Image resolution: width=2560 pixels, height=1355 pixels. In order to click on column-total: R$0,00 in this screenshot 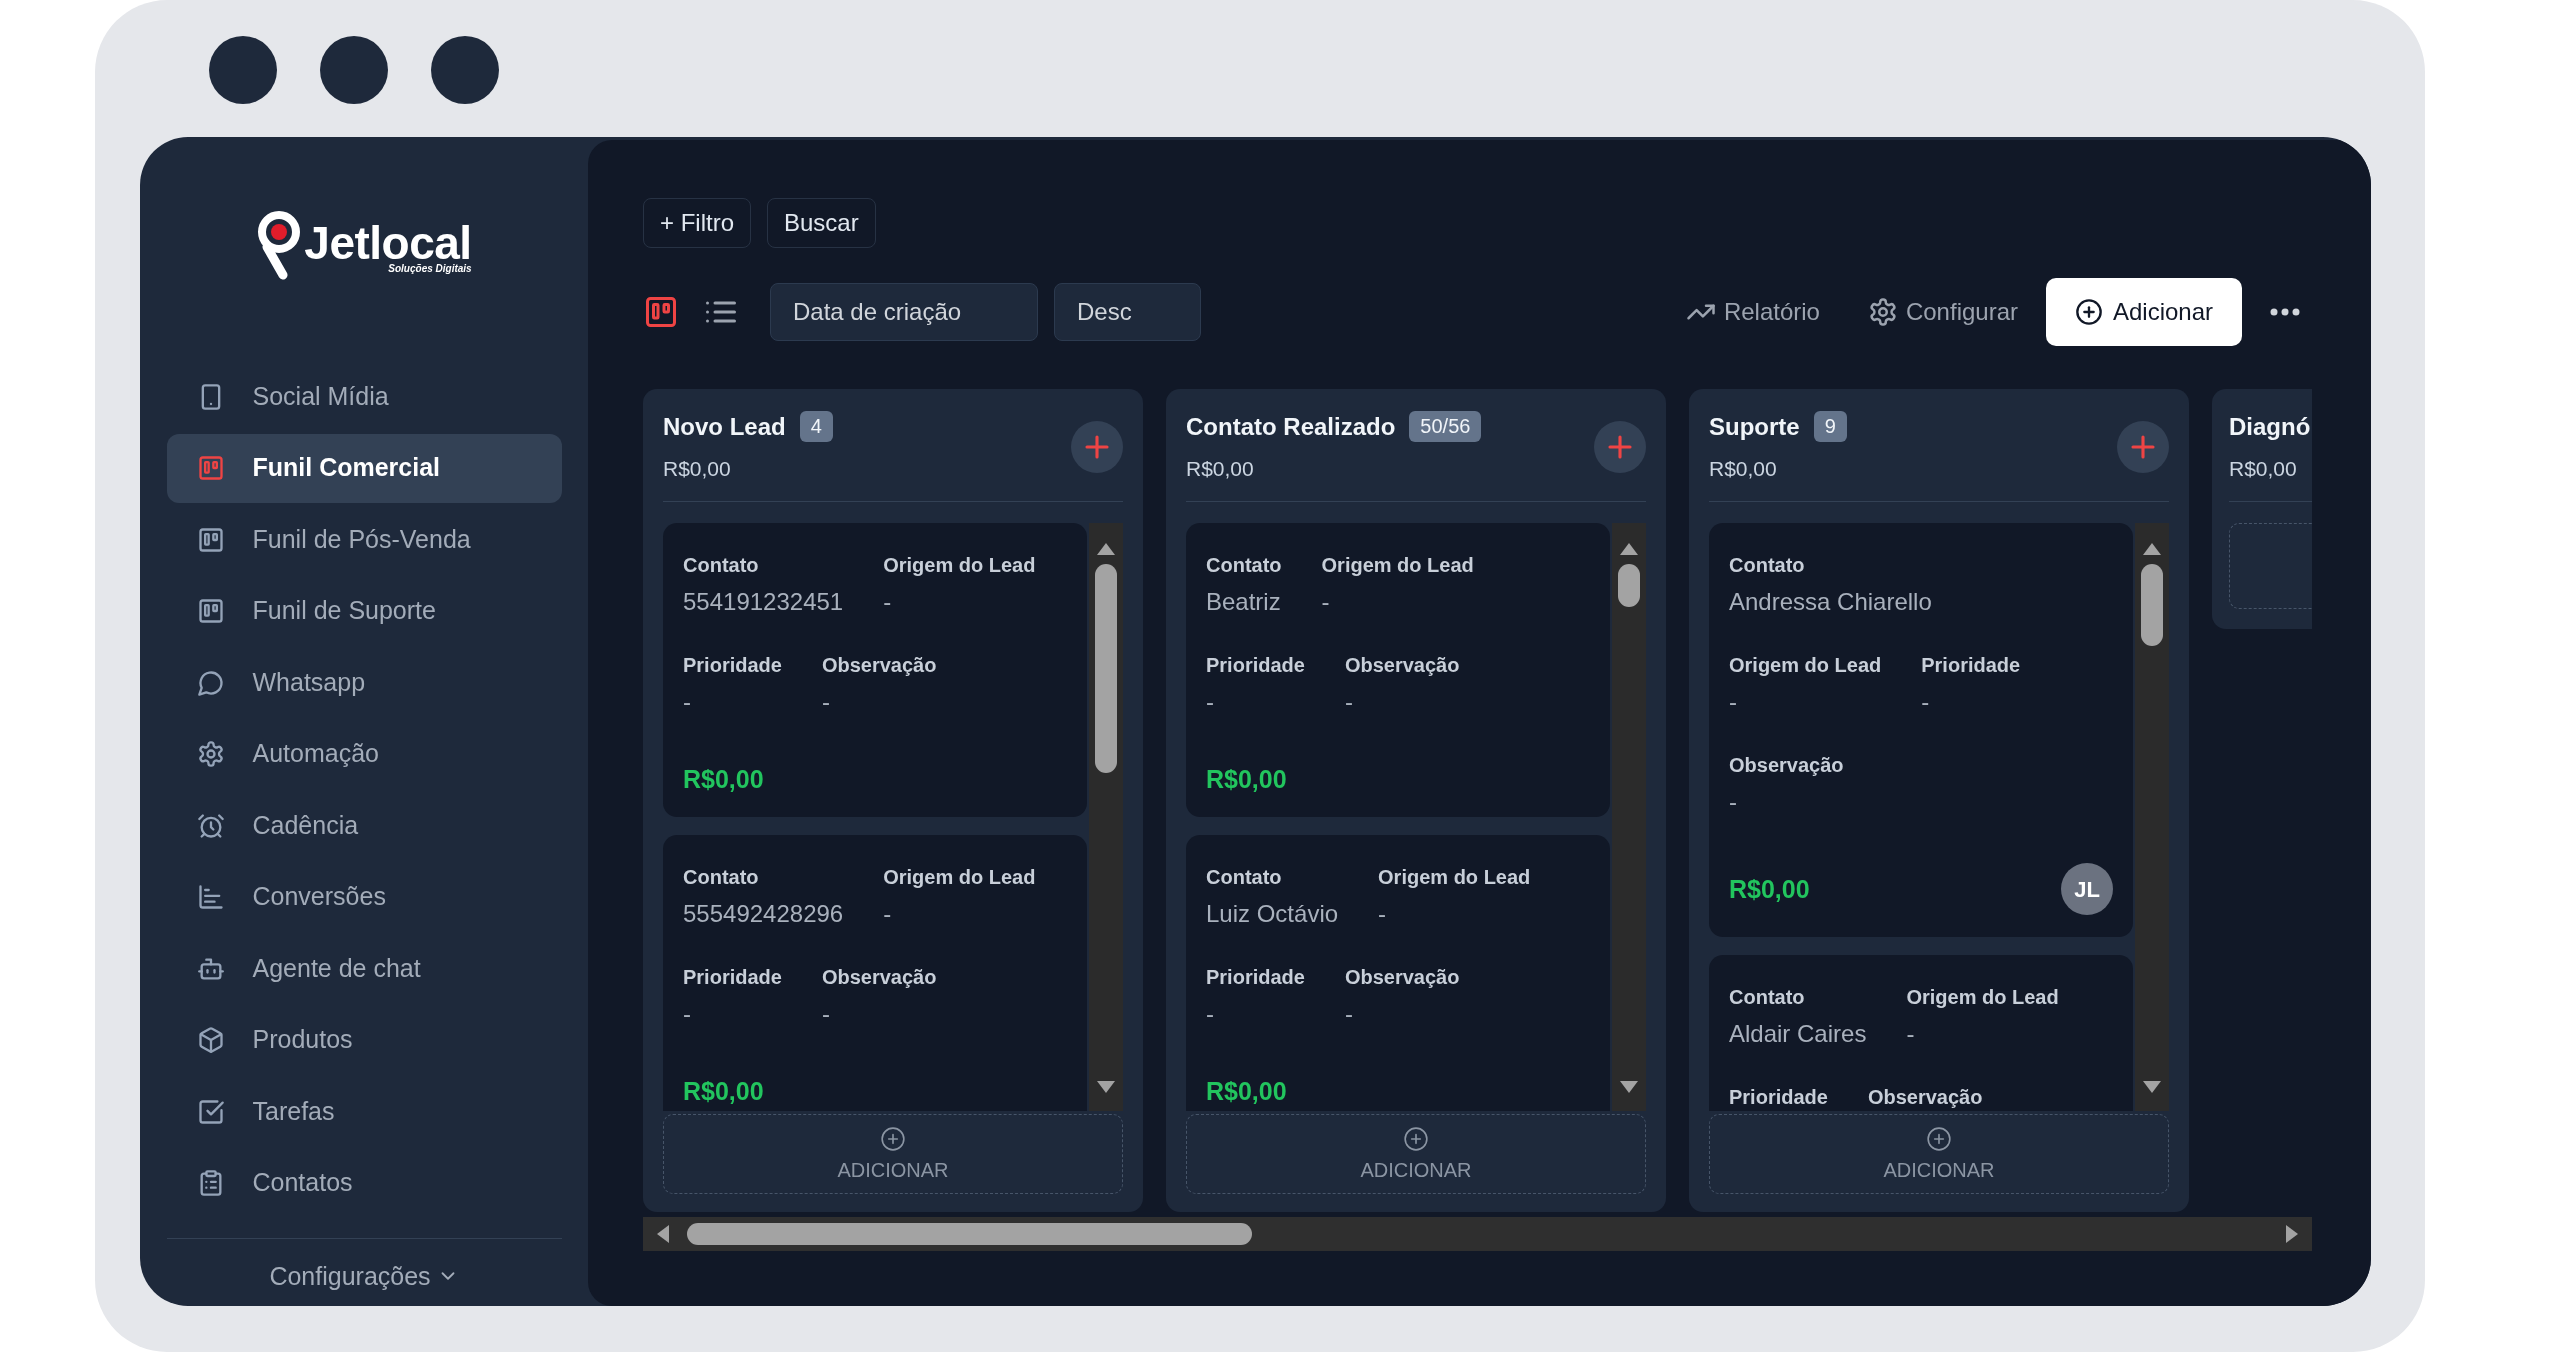, I will do `click(1220, 469)`.